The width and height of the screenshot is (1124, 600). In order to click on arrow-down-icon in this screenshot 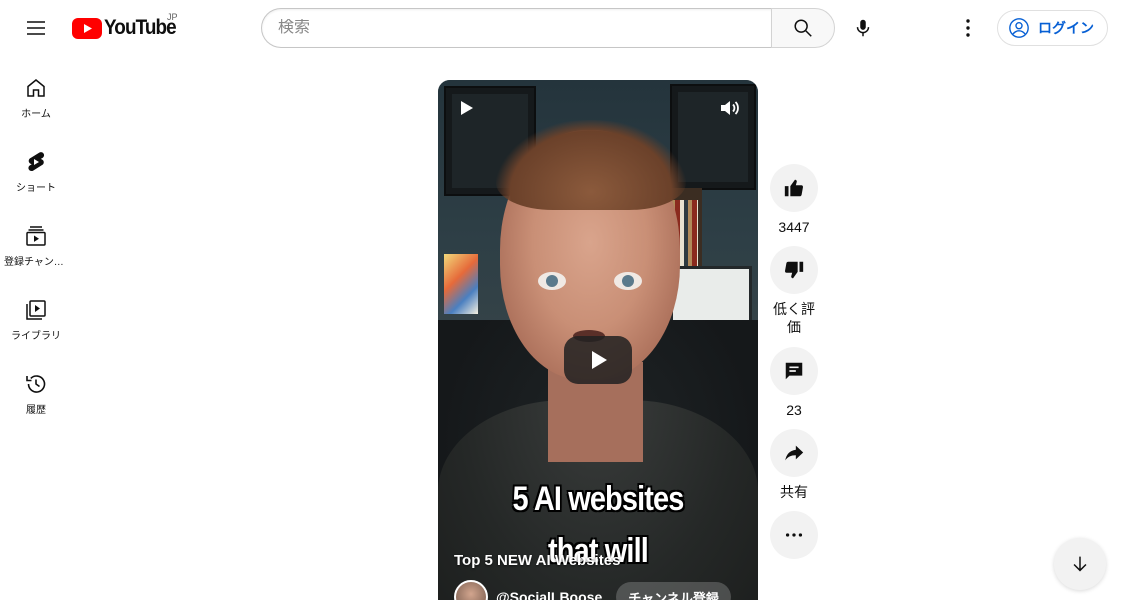, I will do `click(1080, 564)`.